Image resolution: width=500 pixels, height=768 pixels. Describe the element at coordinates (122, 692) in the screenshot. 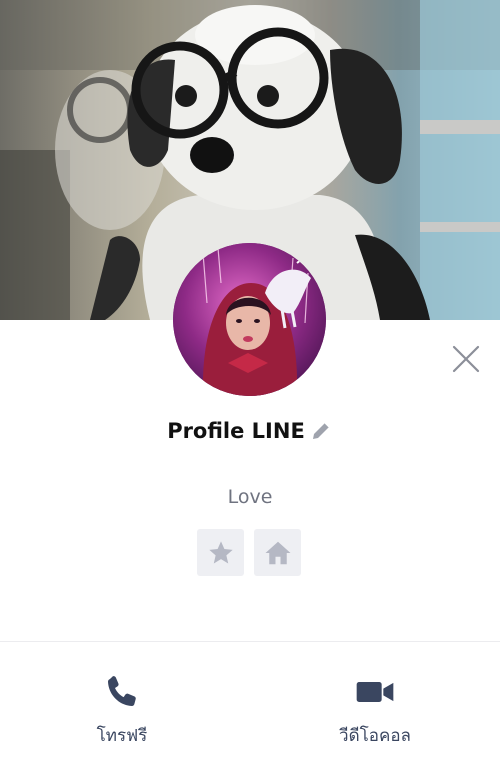

I see `phone-icon` at that location.